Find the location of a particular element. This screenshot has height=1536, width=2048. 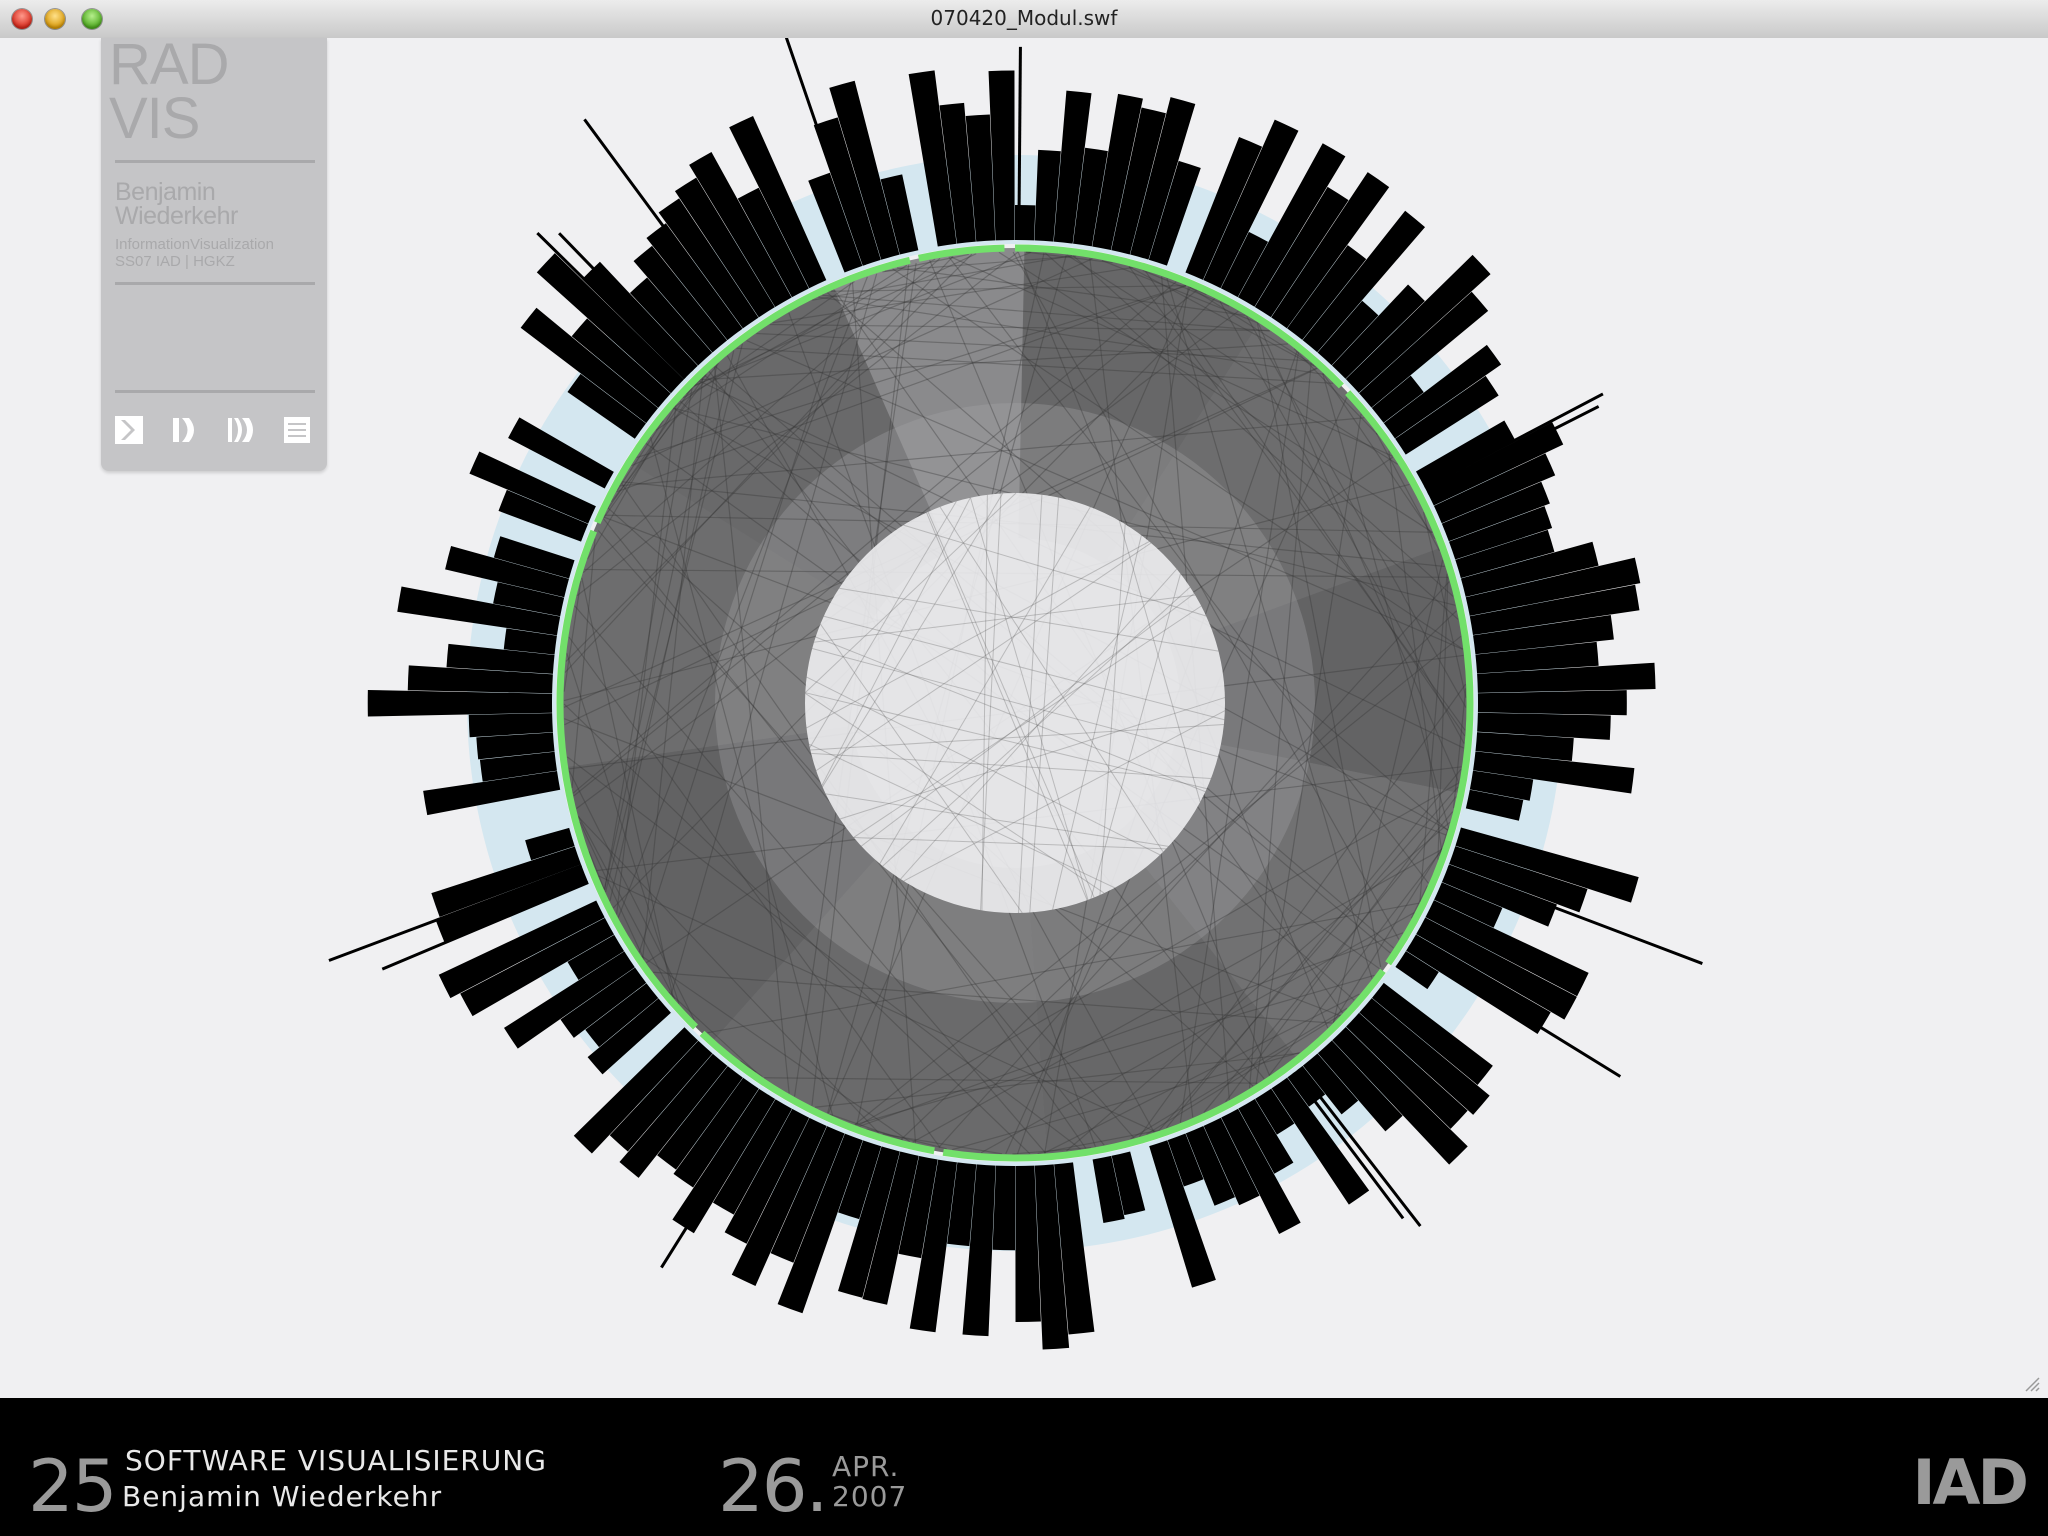

talk-title: SOFTWARE VISUALISIERUNG is located at coordinates (336, 1460).